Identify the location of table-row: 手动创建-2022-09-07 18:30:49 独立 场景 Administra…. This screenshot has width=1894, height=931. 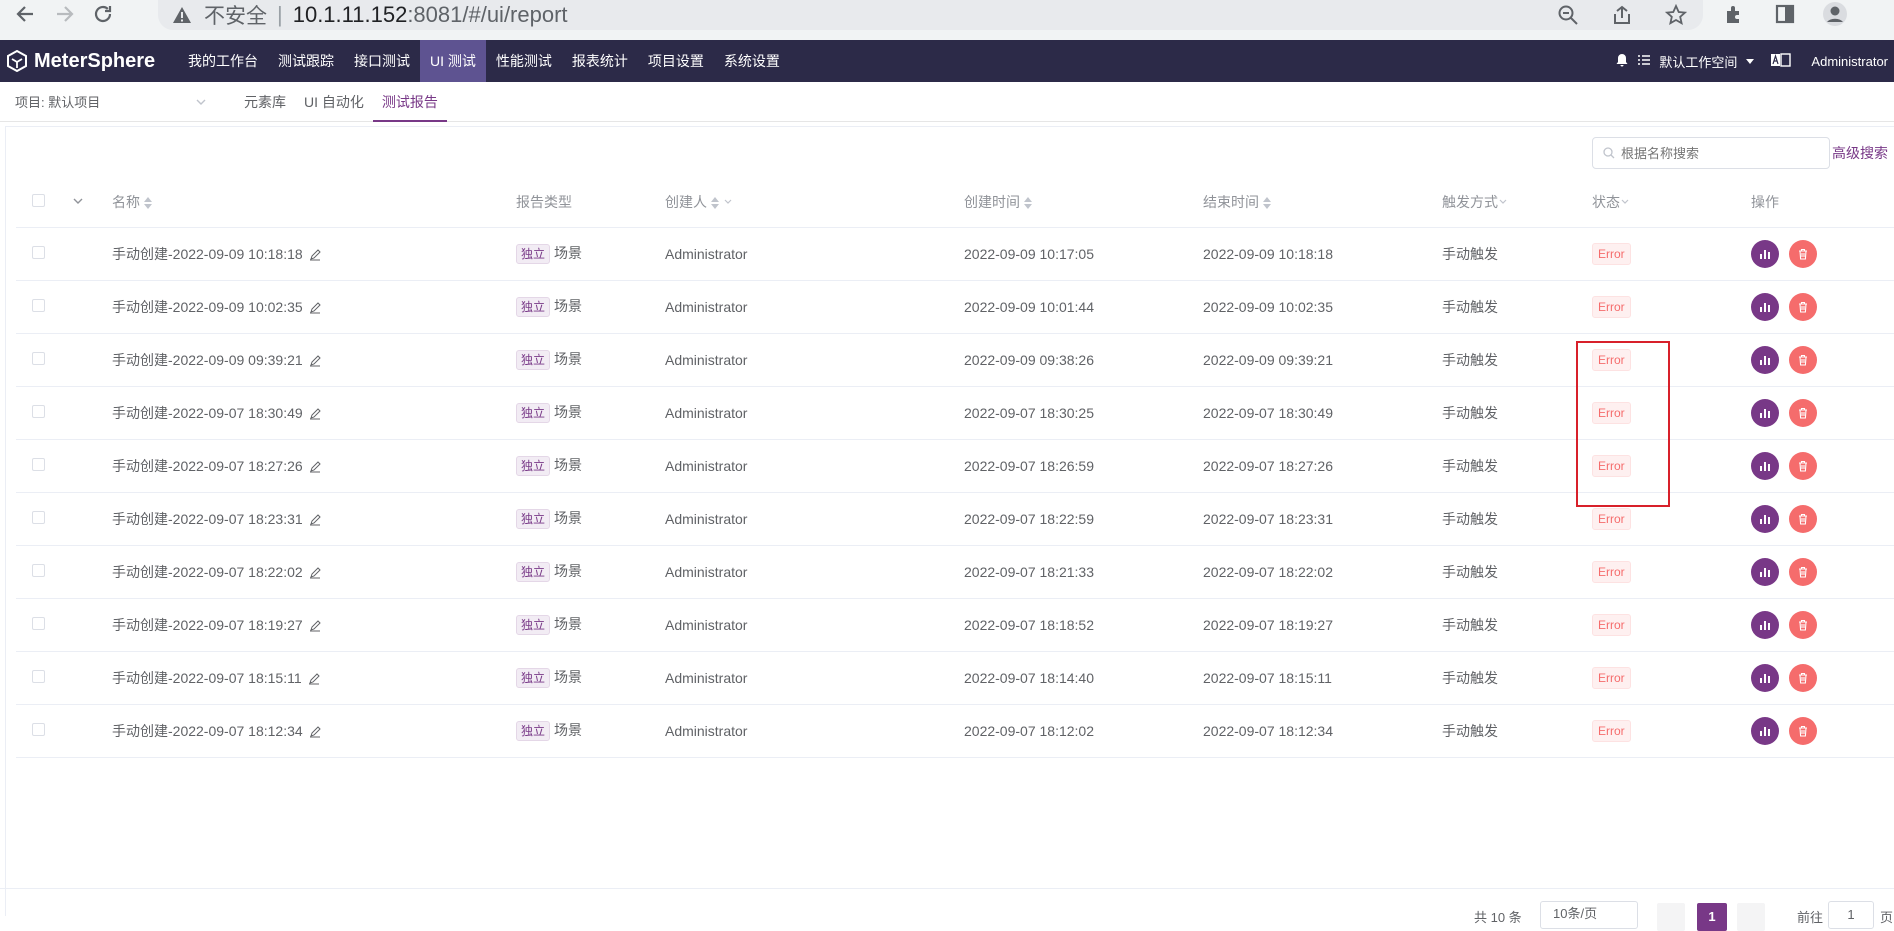
(955, 413).